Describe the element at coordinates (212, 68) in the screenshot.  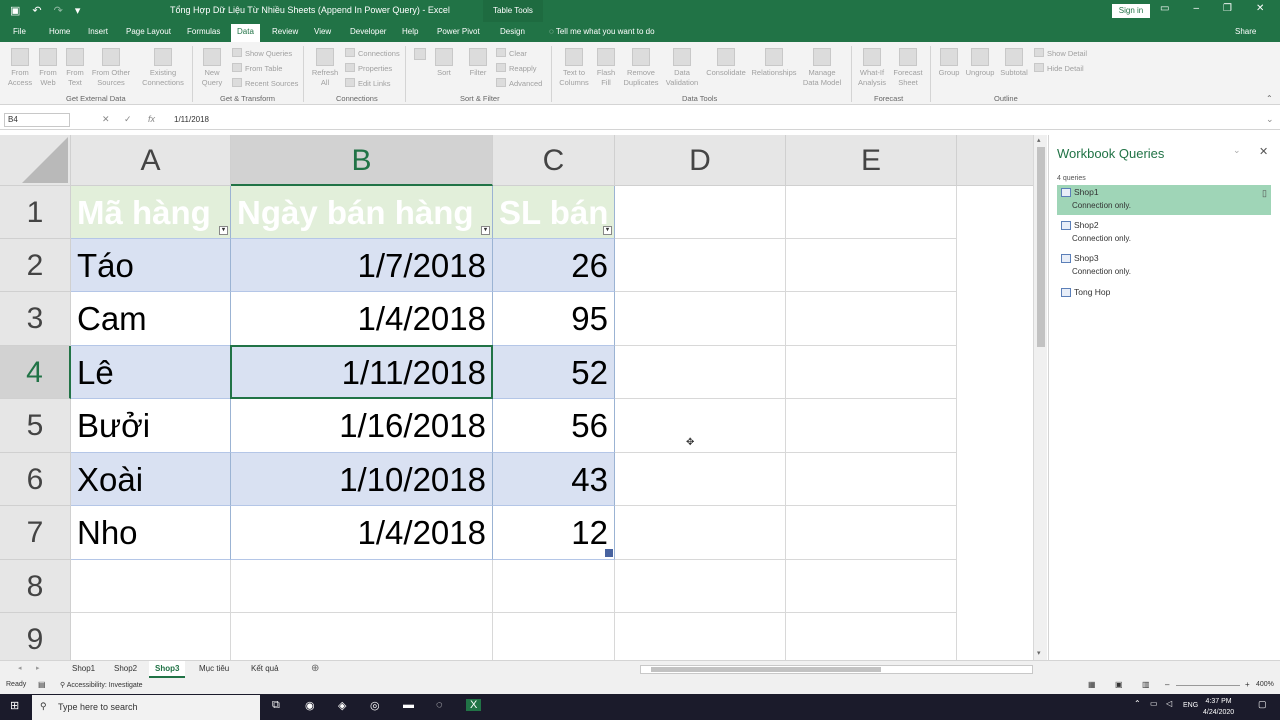
I see `new-query-button: New Query` at that location.